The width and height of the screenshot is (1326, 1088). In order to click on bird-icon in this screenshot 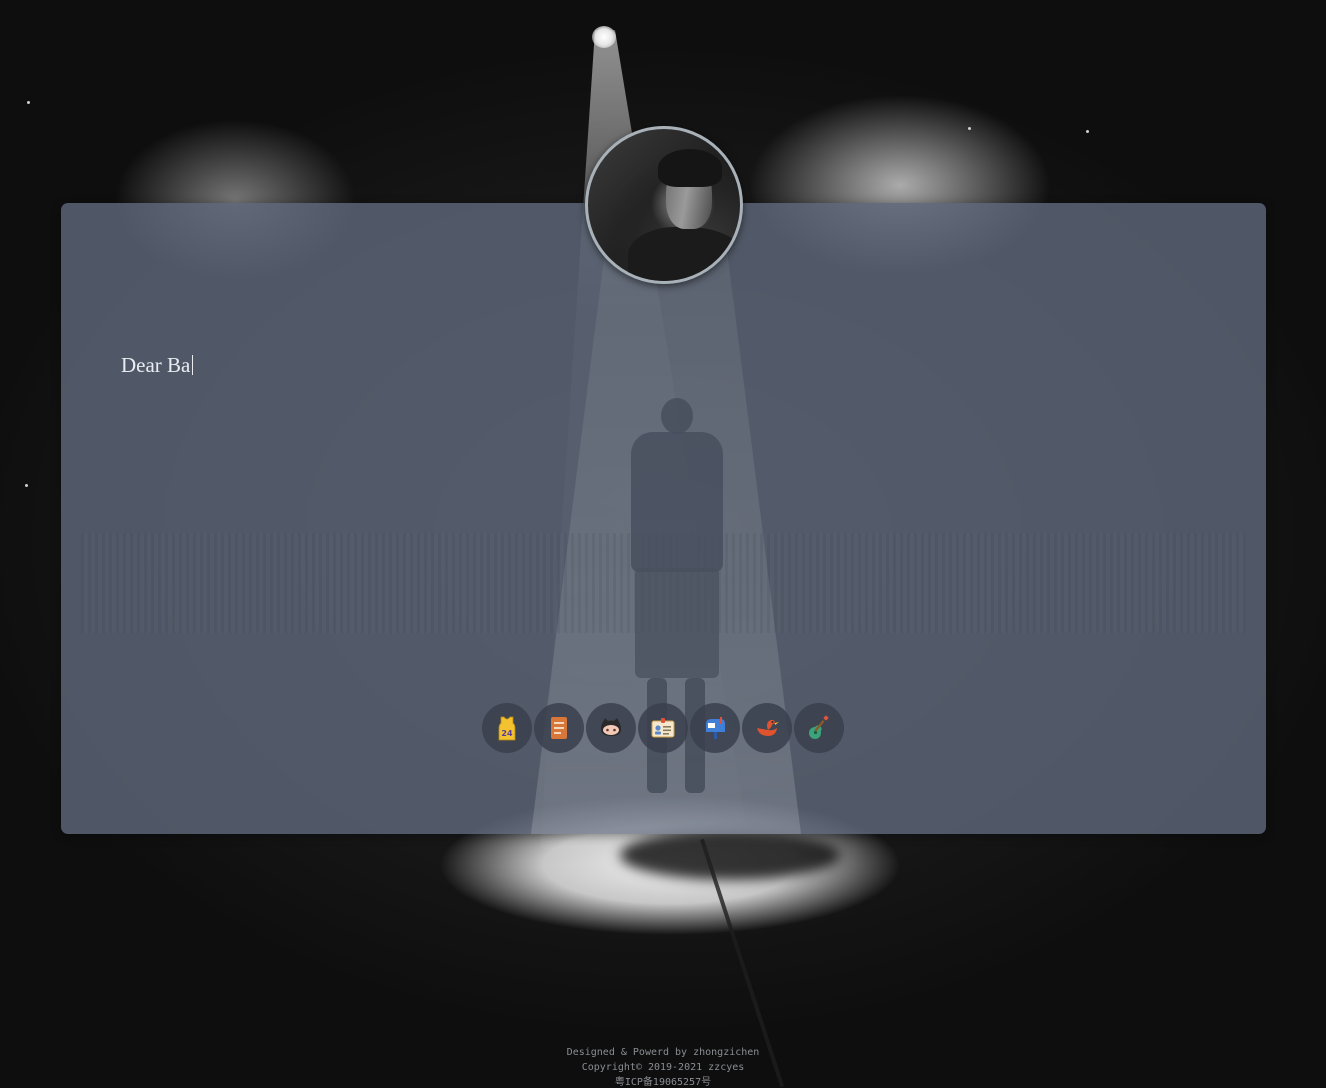, I will do `click(768, 727)`.